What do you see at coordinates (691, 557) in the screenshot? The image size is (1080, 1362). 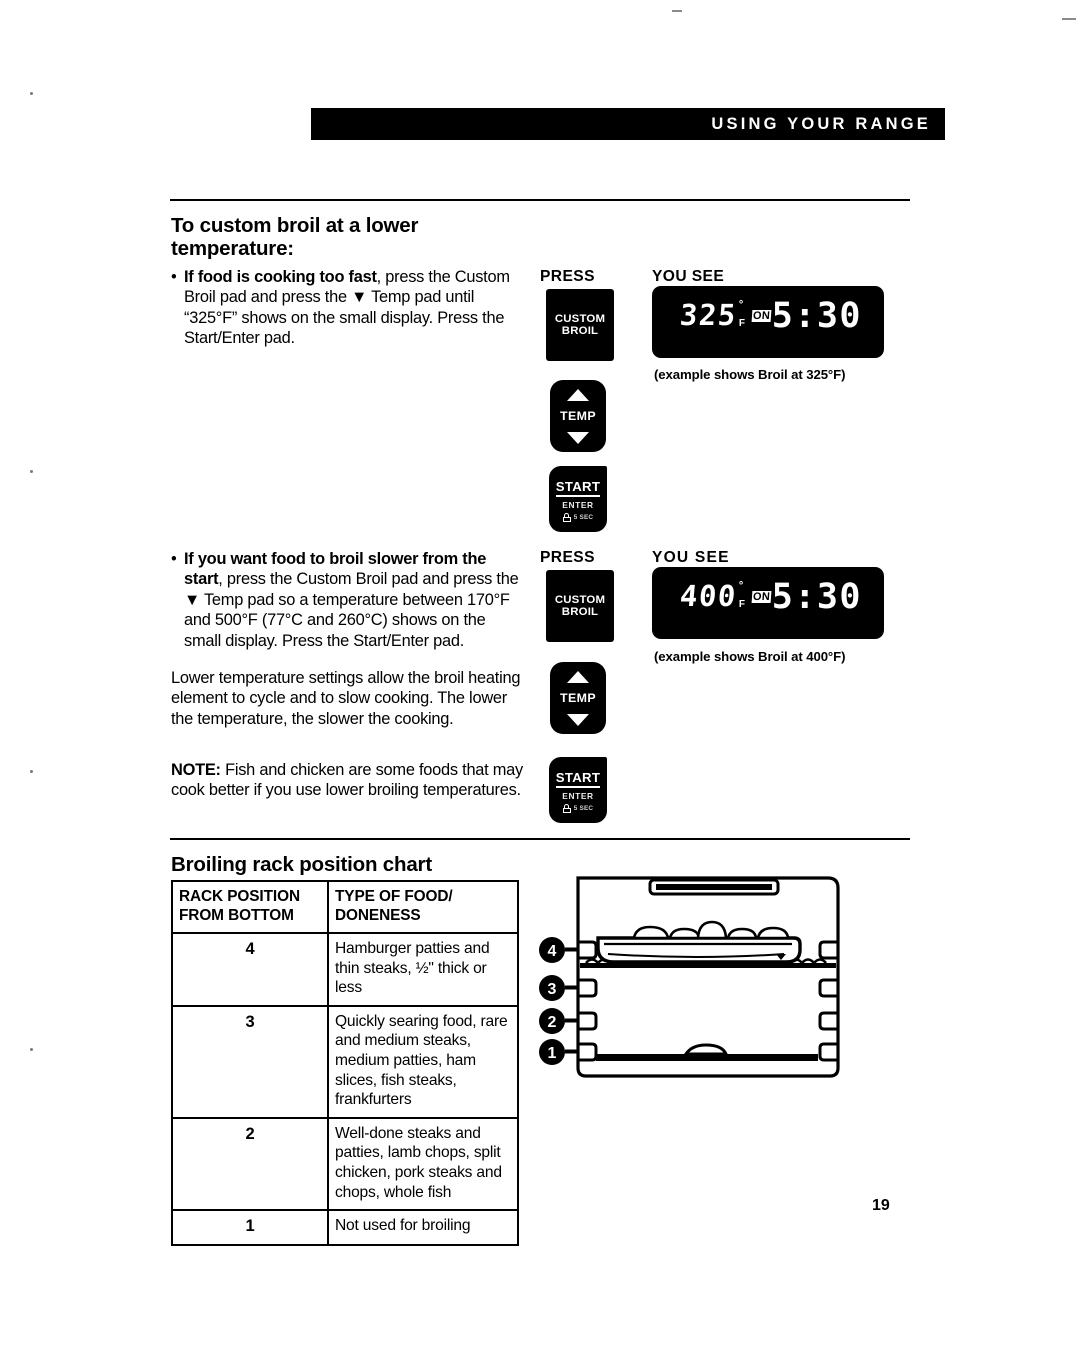 I see `you-see-column-label-2: YOU SEE` at bounding box center [691, 557].